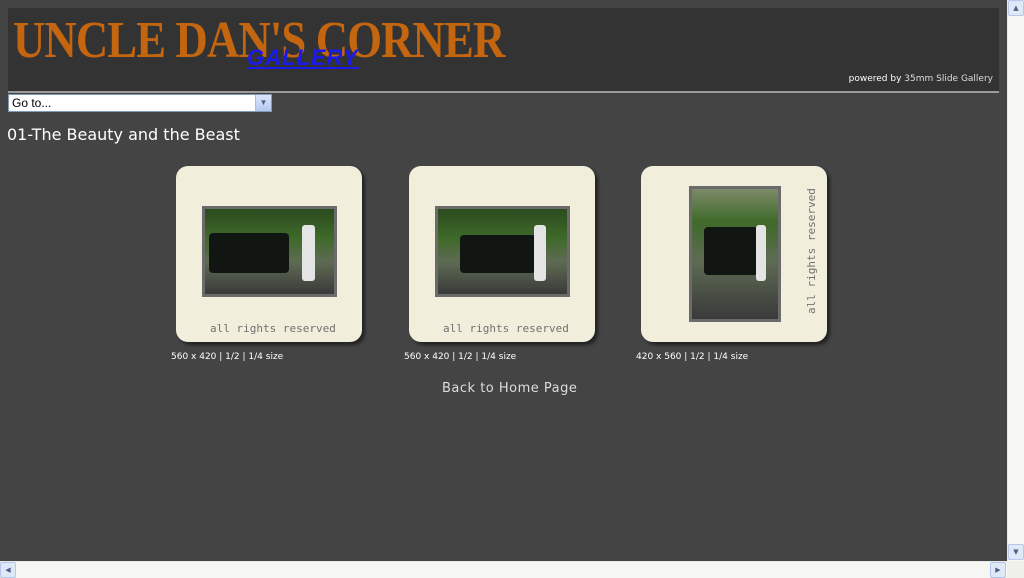  Describe the element at coordinates (8, 570) in the screenshot. I see `arrow-left-icon: ◀` at that location.